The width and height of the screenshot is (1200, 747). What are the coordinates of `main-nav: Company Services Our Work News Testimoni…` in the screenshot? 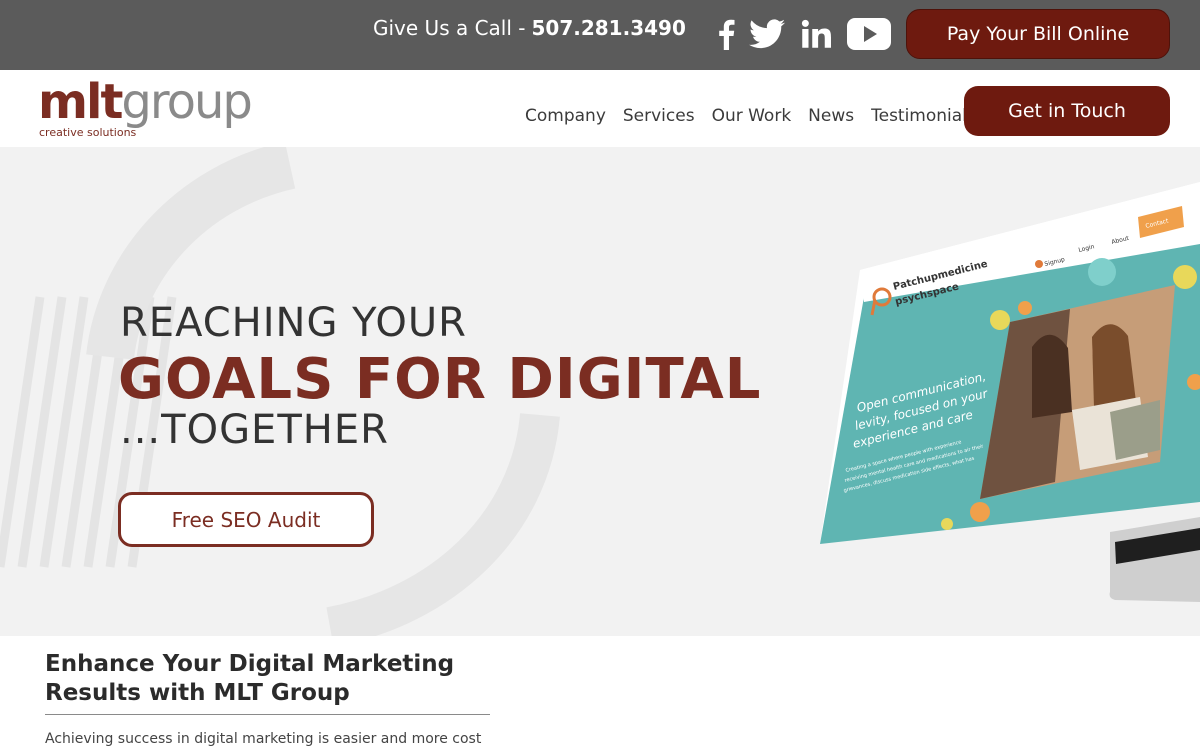 It's located at (759, 116).